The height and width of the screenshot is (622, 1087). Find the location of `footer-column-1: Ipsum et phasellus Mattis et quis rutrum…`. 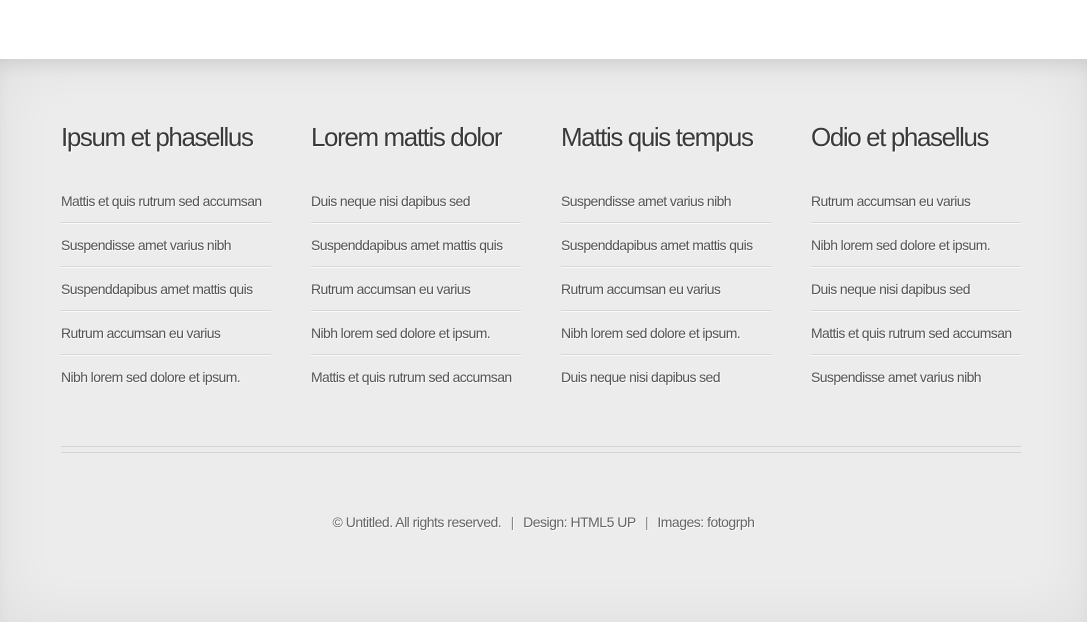

footer-column-1: Ipsum et phasellus Mattis et quis rutrum… is located at coordinates (166, 257).